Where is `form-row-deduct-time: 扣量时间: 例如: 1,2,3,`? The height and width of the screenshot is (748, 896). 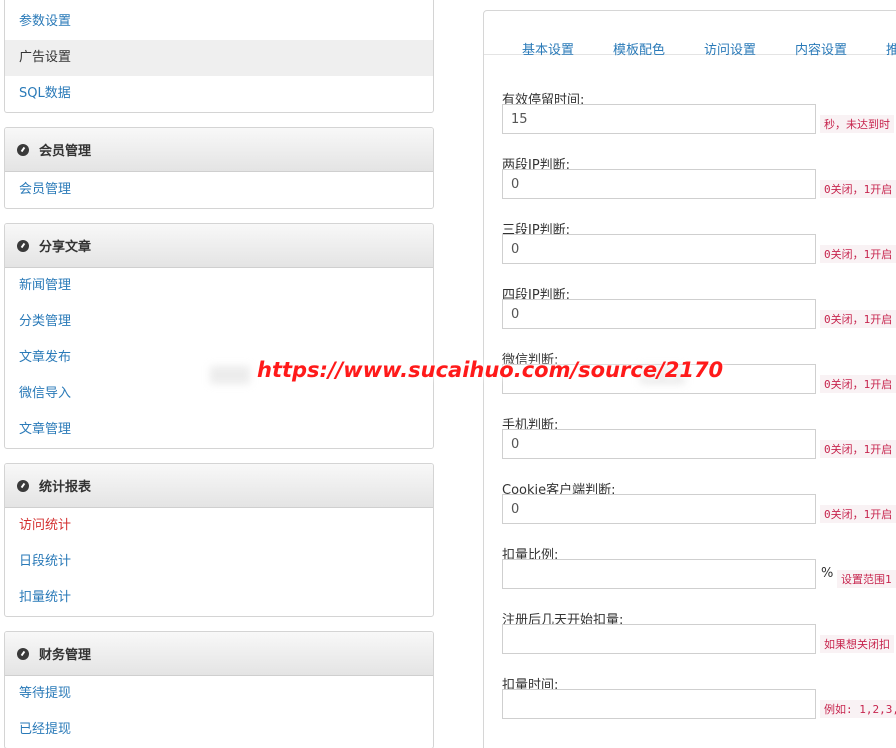 form-row-deduct-time: 扣量时间: 例如: 1,2,3, is located at coordinates (699, 696).